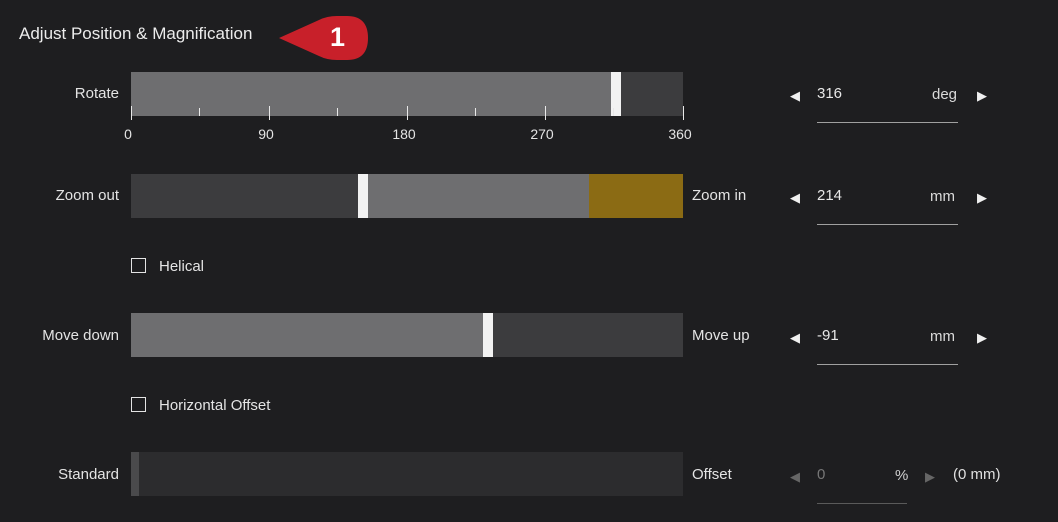 This screenshot has height=522, width=1058. Describe the element at coordinates (982, 338) in the screenshot. I see `move-increment-icon: ▶` at that location.